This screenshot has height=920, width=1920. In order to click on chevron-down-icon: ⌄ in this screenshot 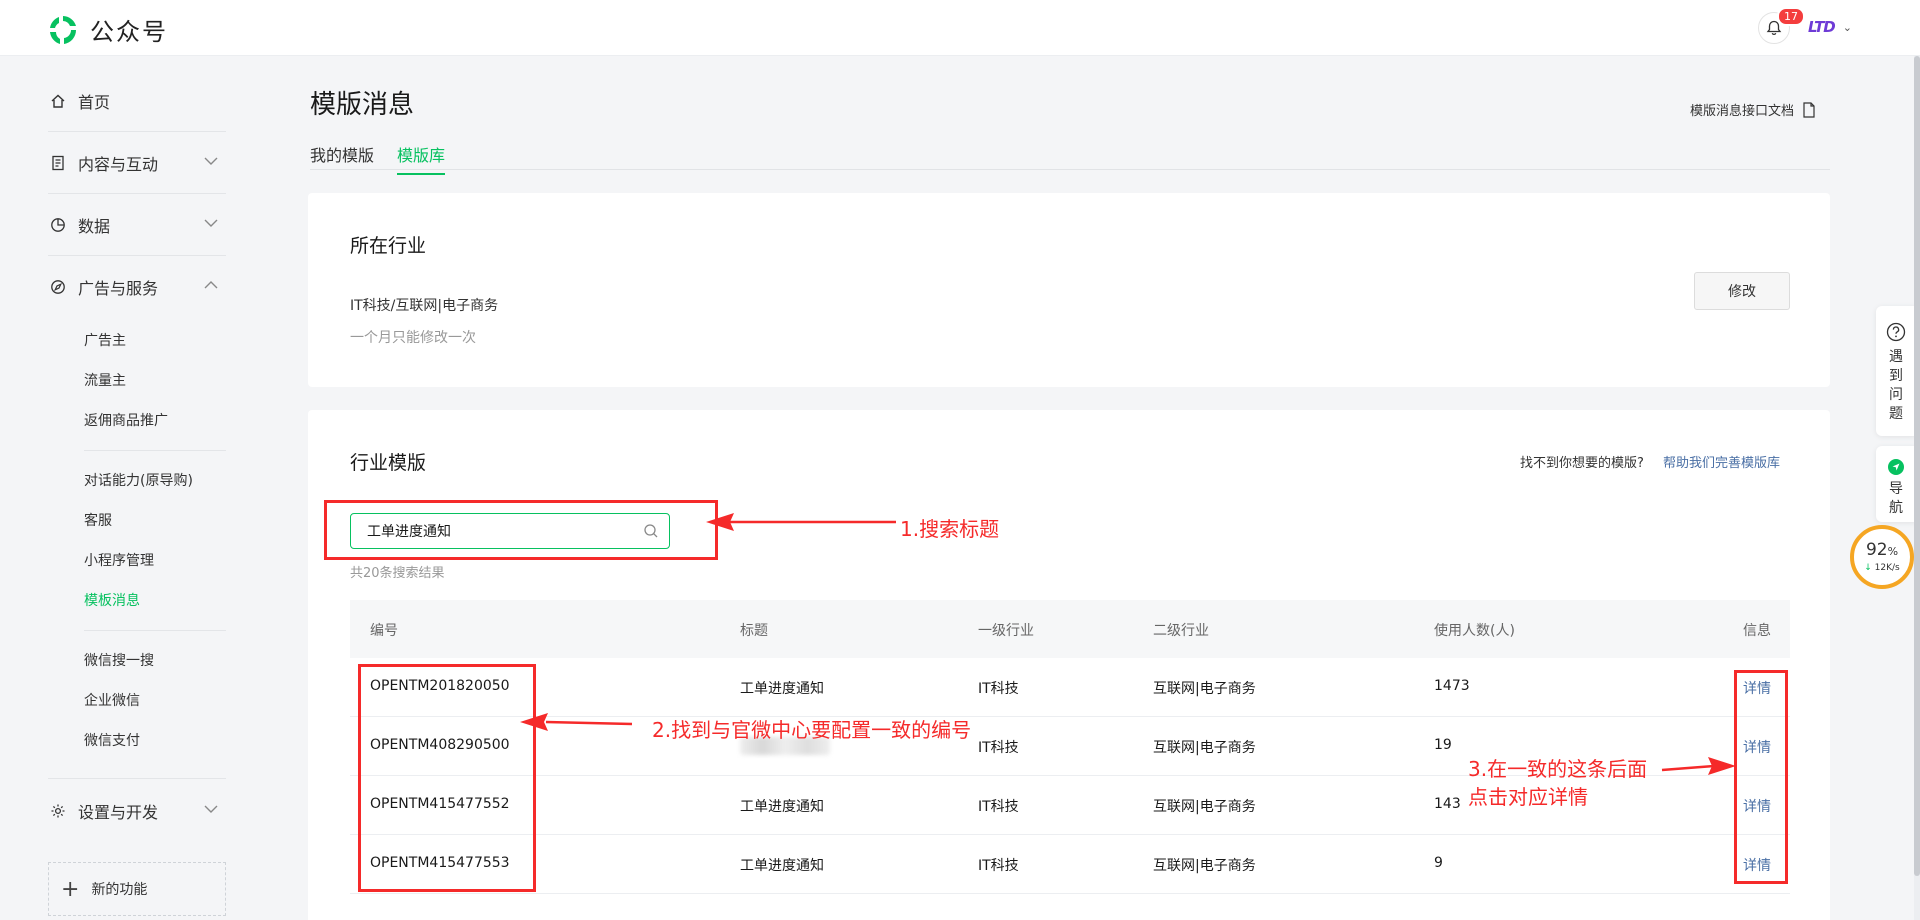, I will do `click(1847, 27)`.